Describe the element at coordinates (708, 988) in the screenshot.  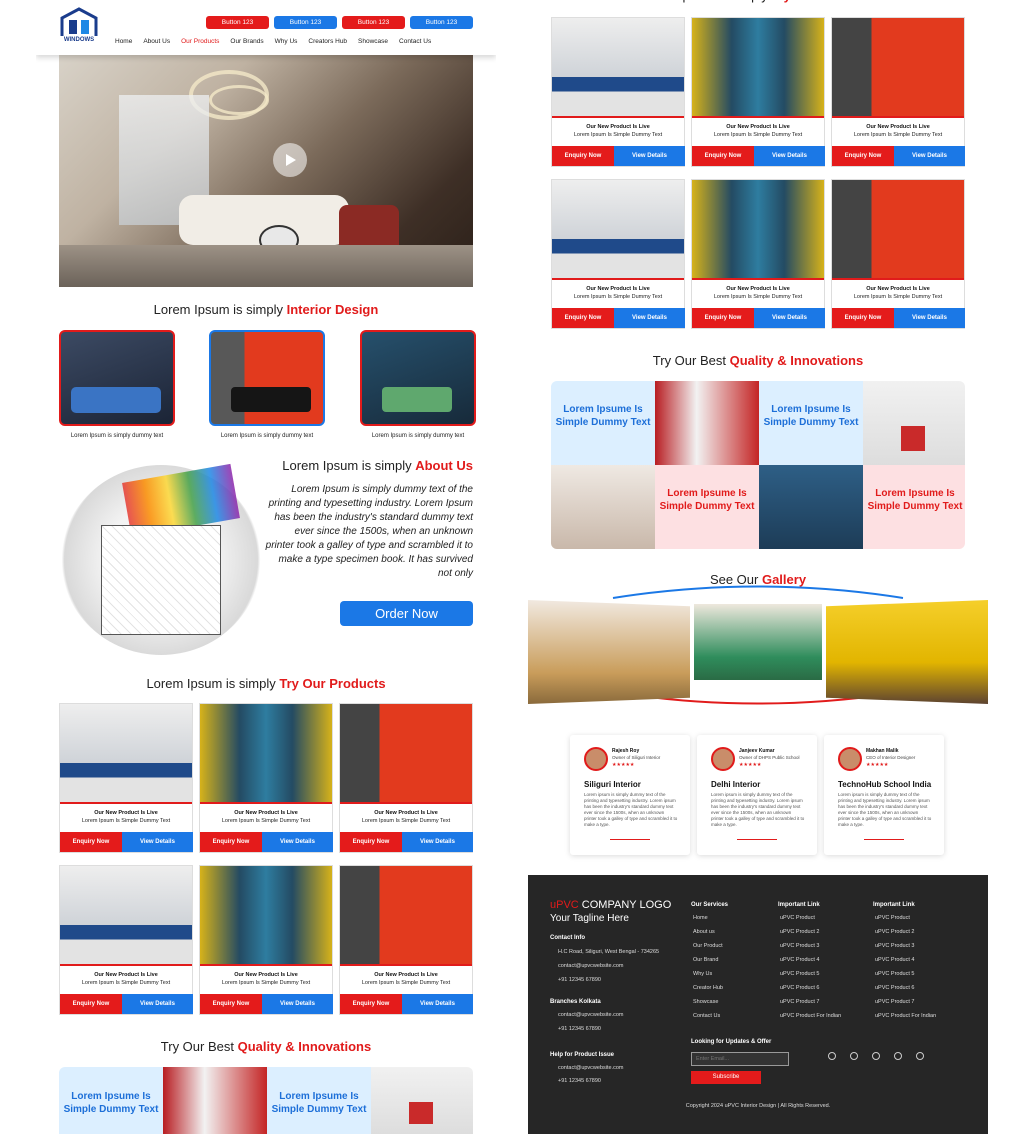
I see `footer-link: Creator Hub` at that location.